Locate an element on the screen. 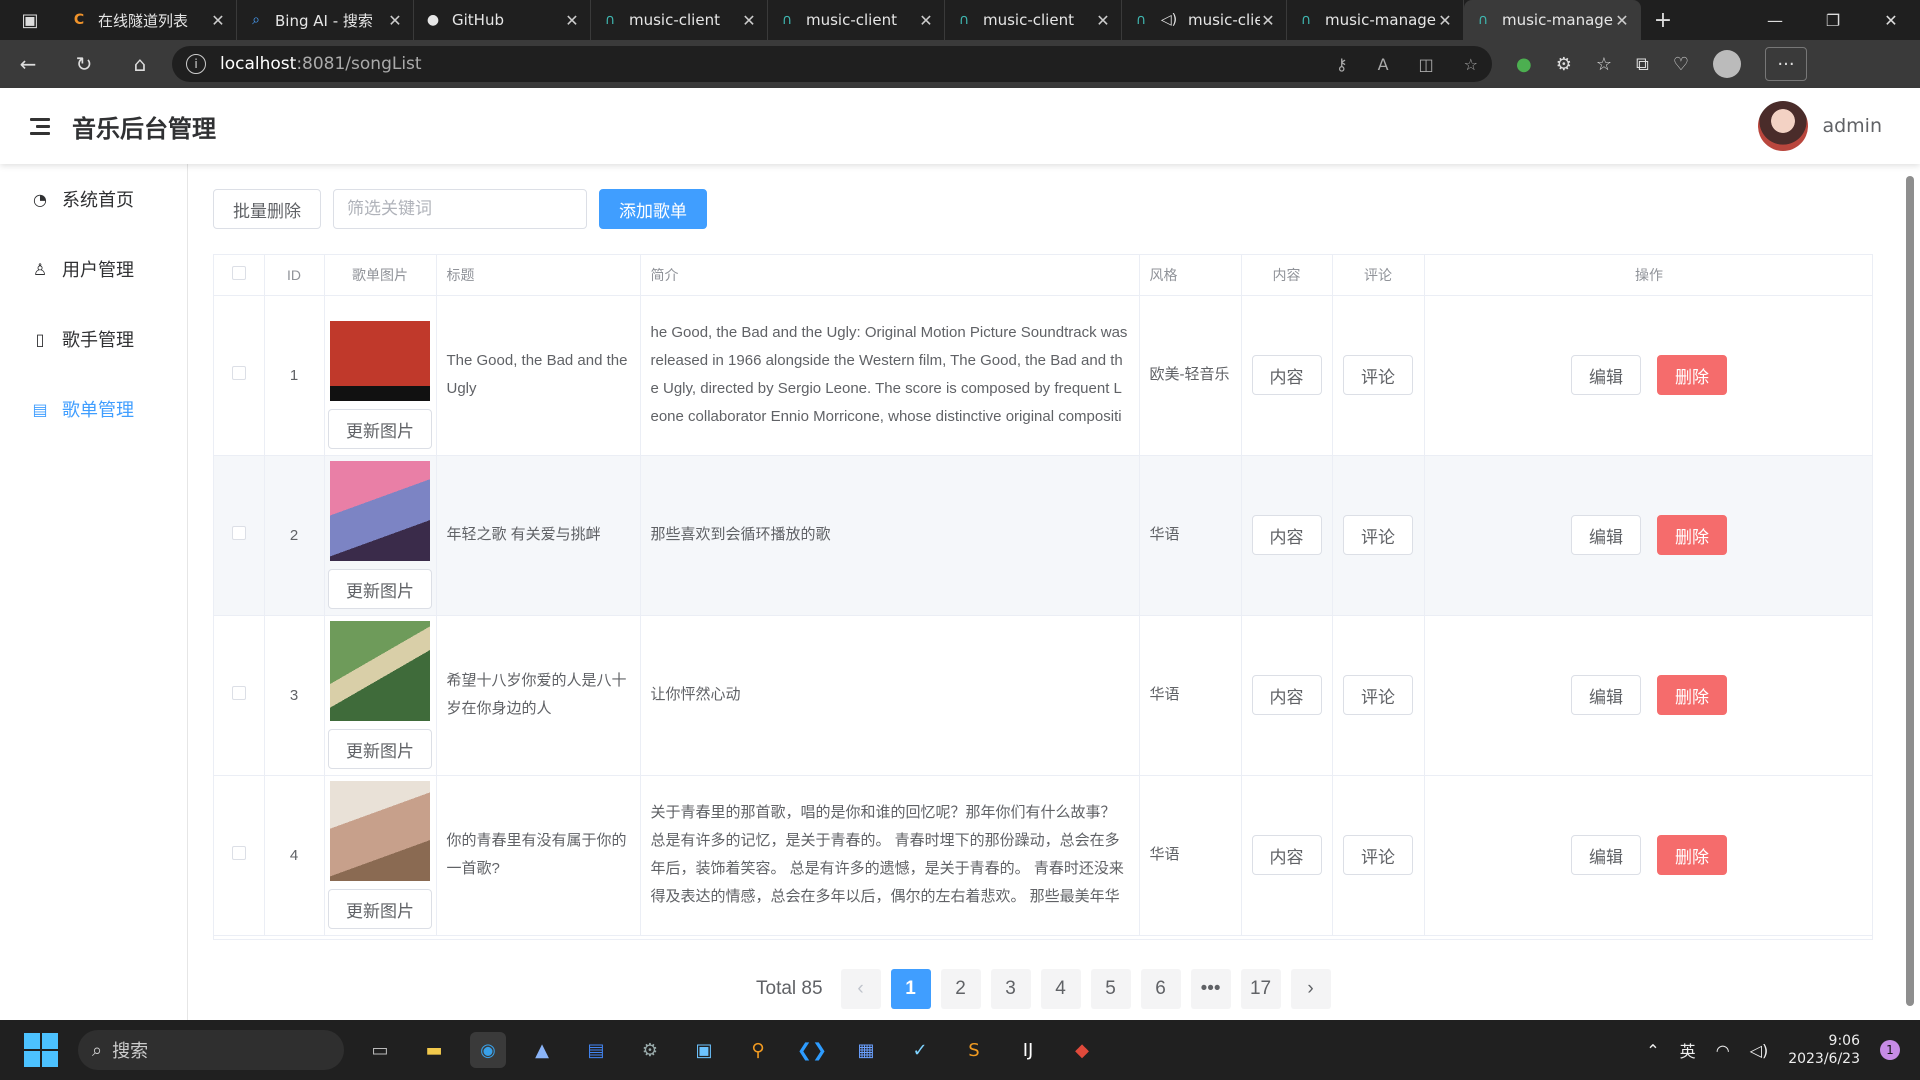  back-icon: ← is located at coordinates (28, 64).